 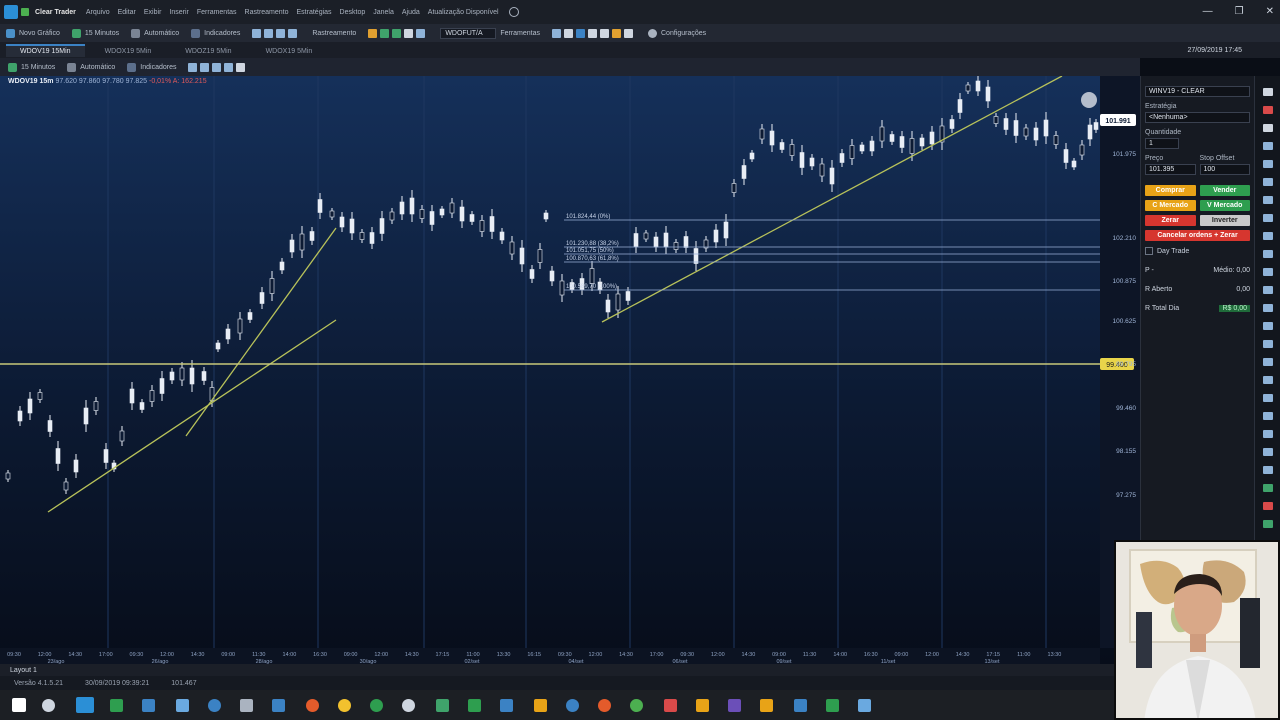 I want to click on chart-scale-dropdown: Automático, so click(x=91, y=67).